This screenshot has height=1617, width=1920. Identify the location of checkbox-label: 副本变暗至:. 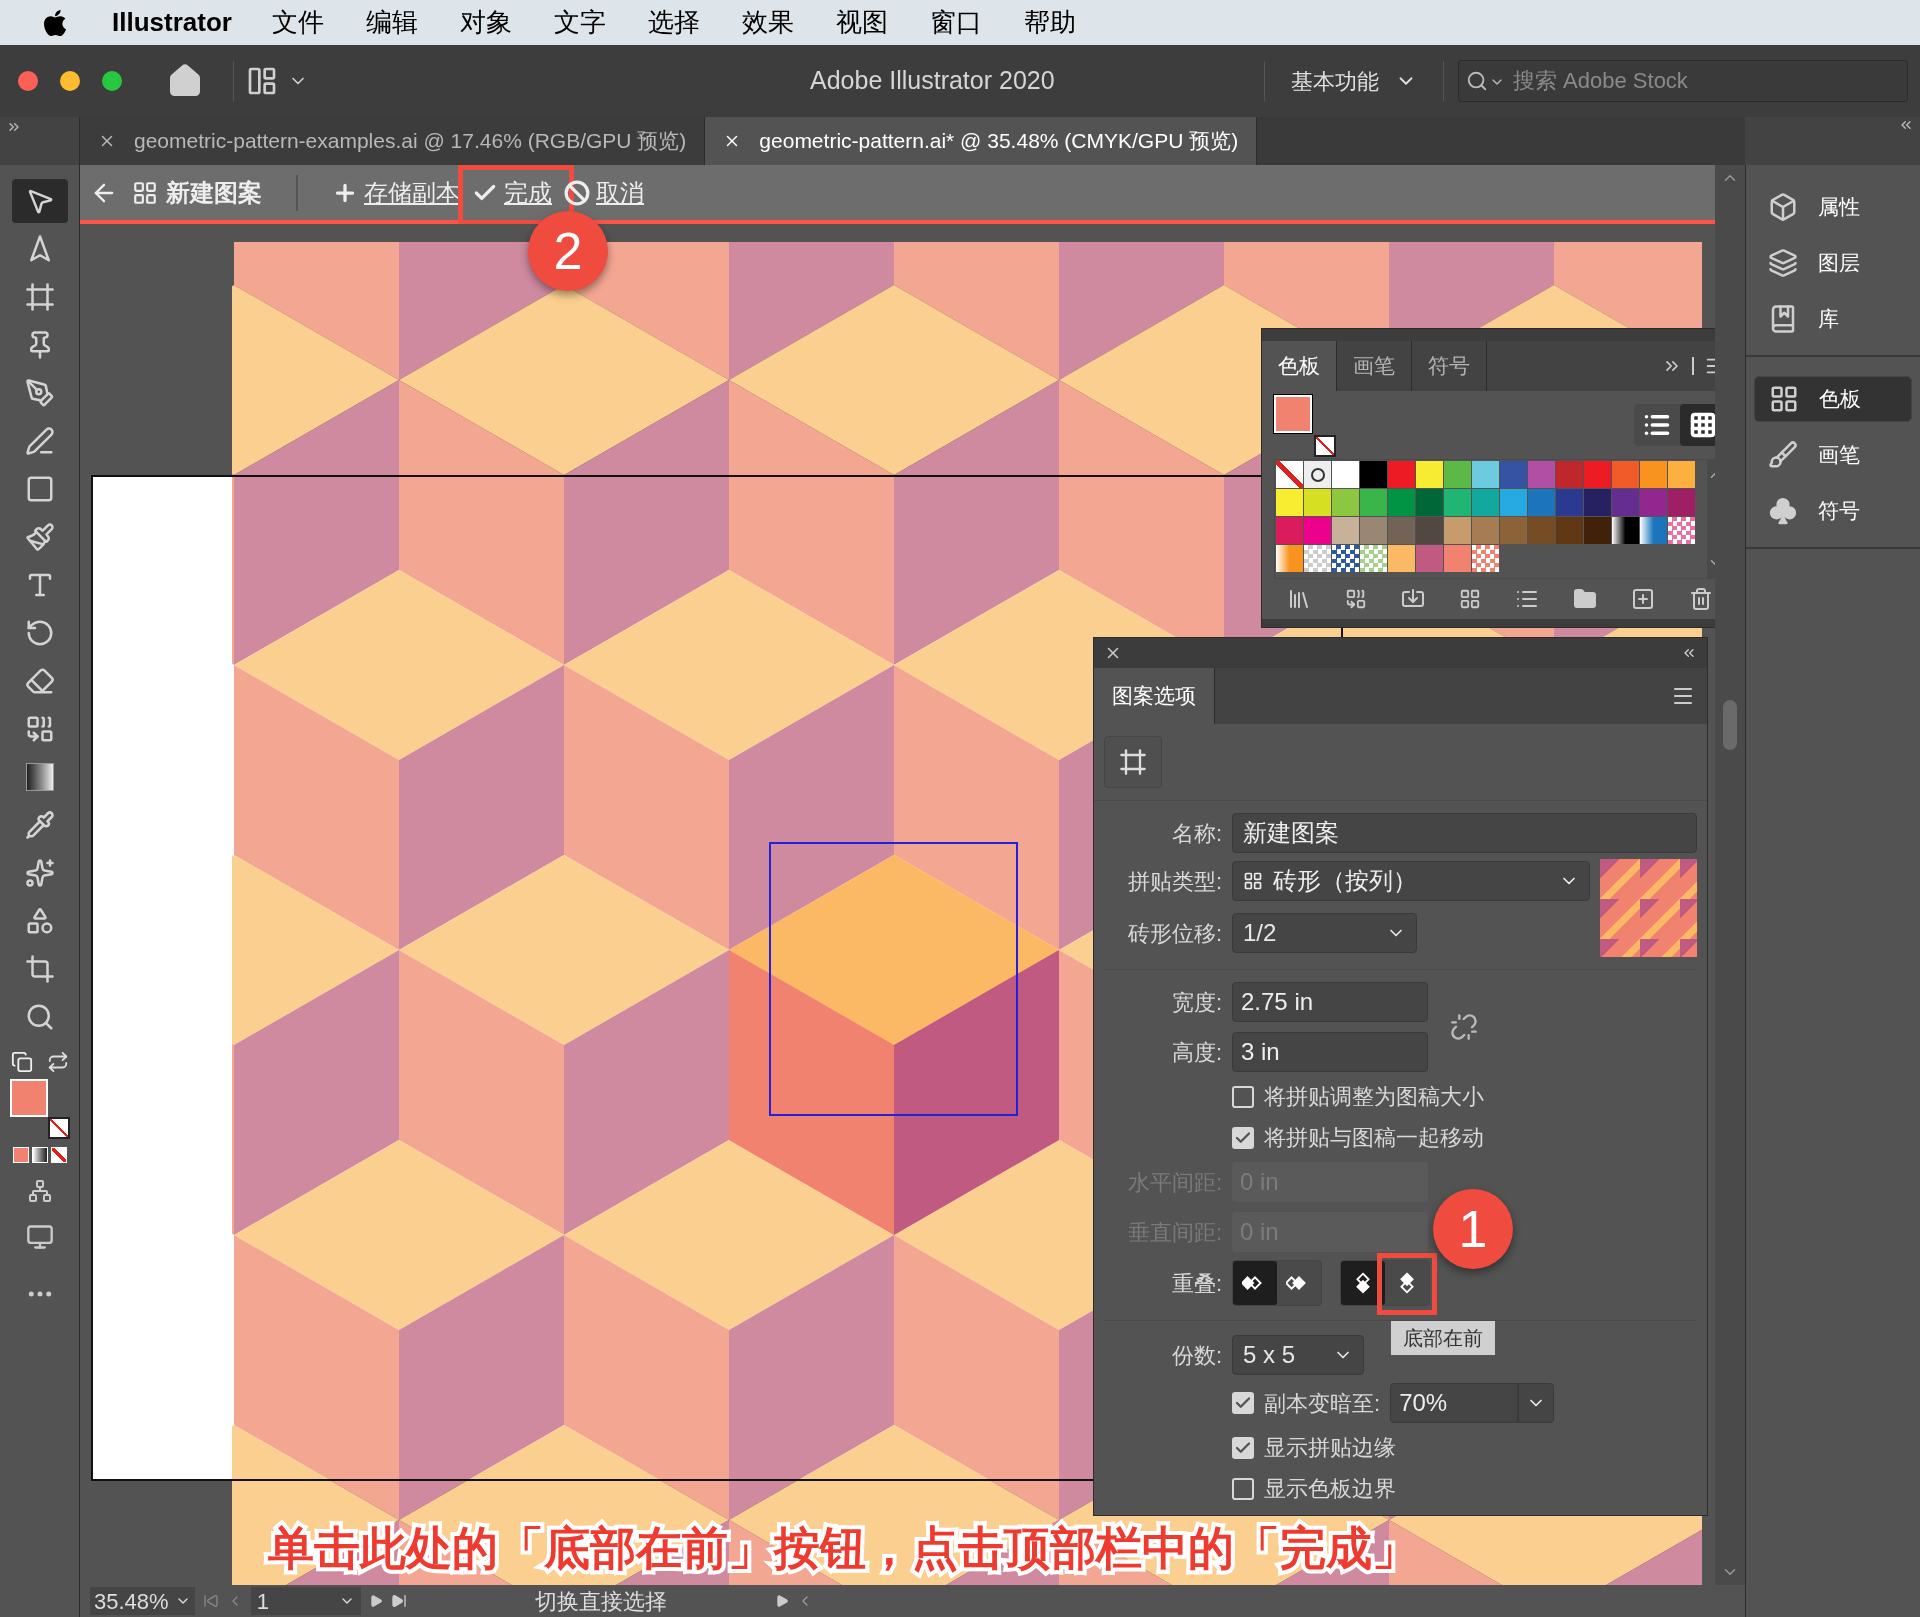
(1322, 1403).